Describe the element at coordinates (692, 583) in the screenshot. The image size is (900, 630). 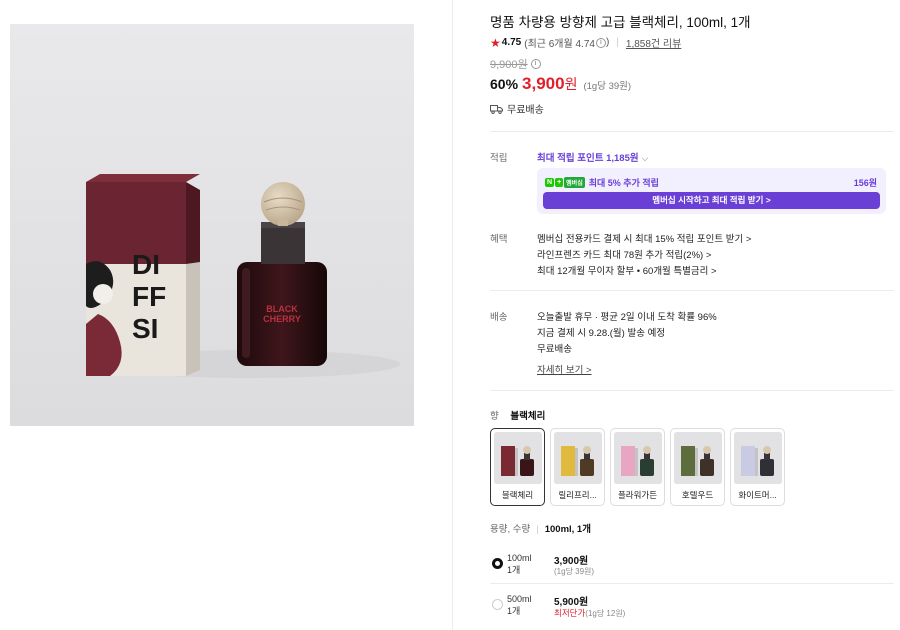
I see `option-divider` at that location.